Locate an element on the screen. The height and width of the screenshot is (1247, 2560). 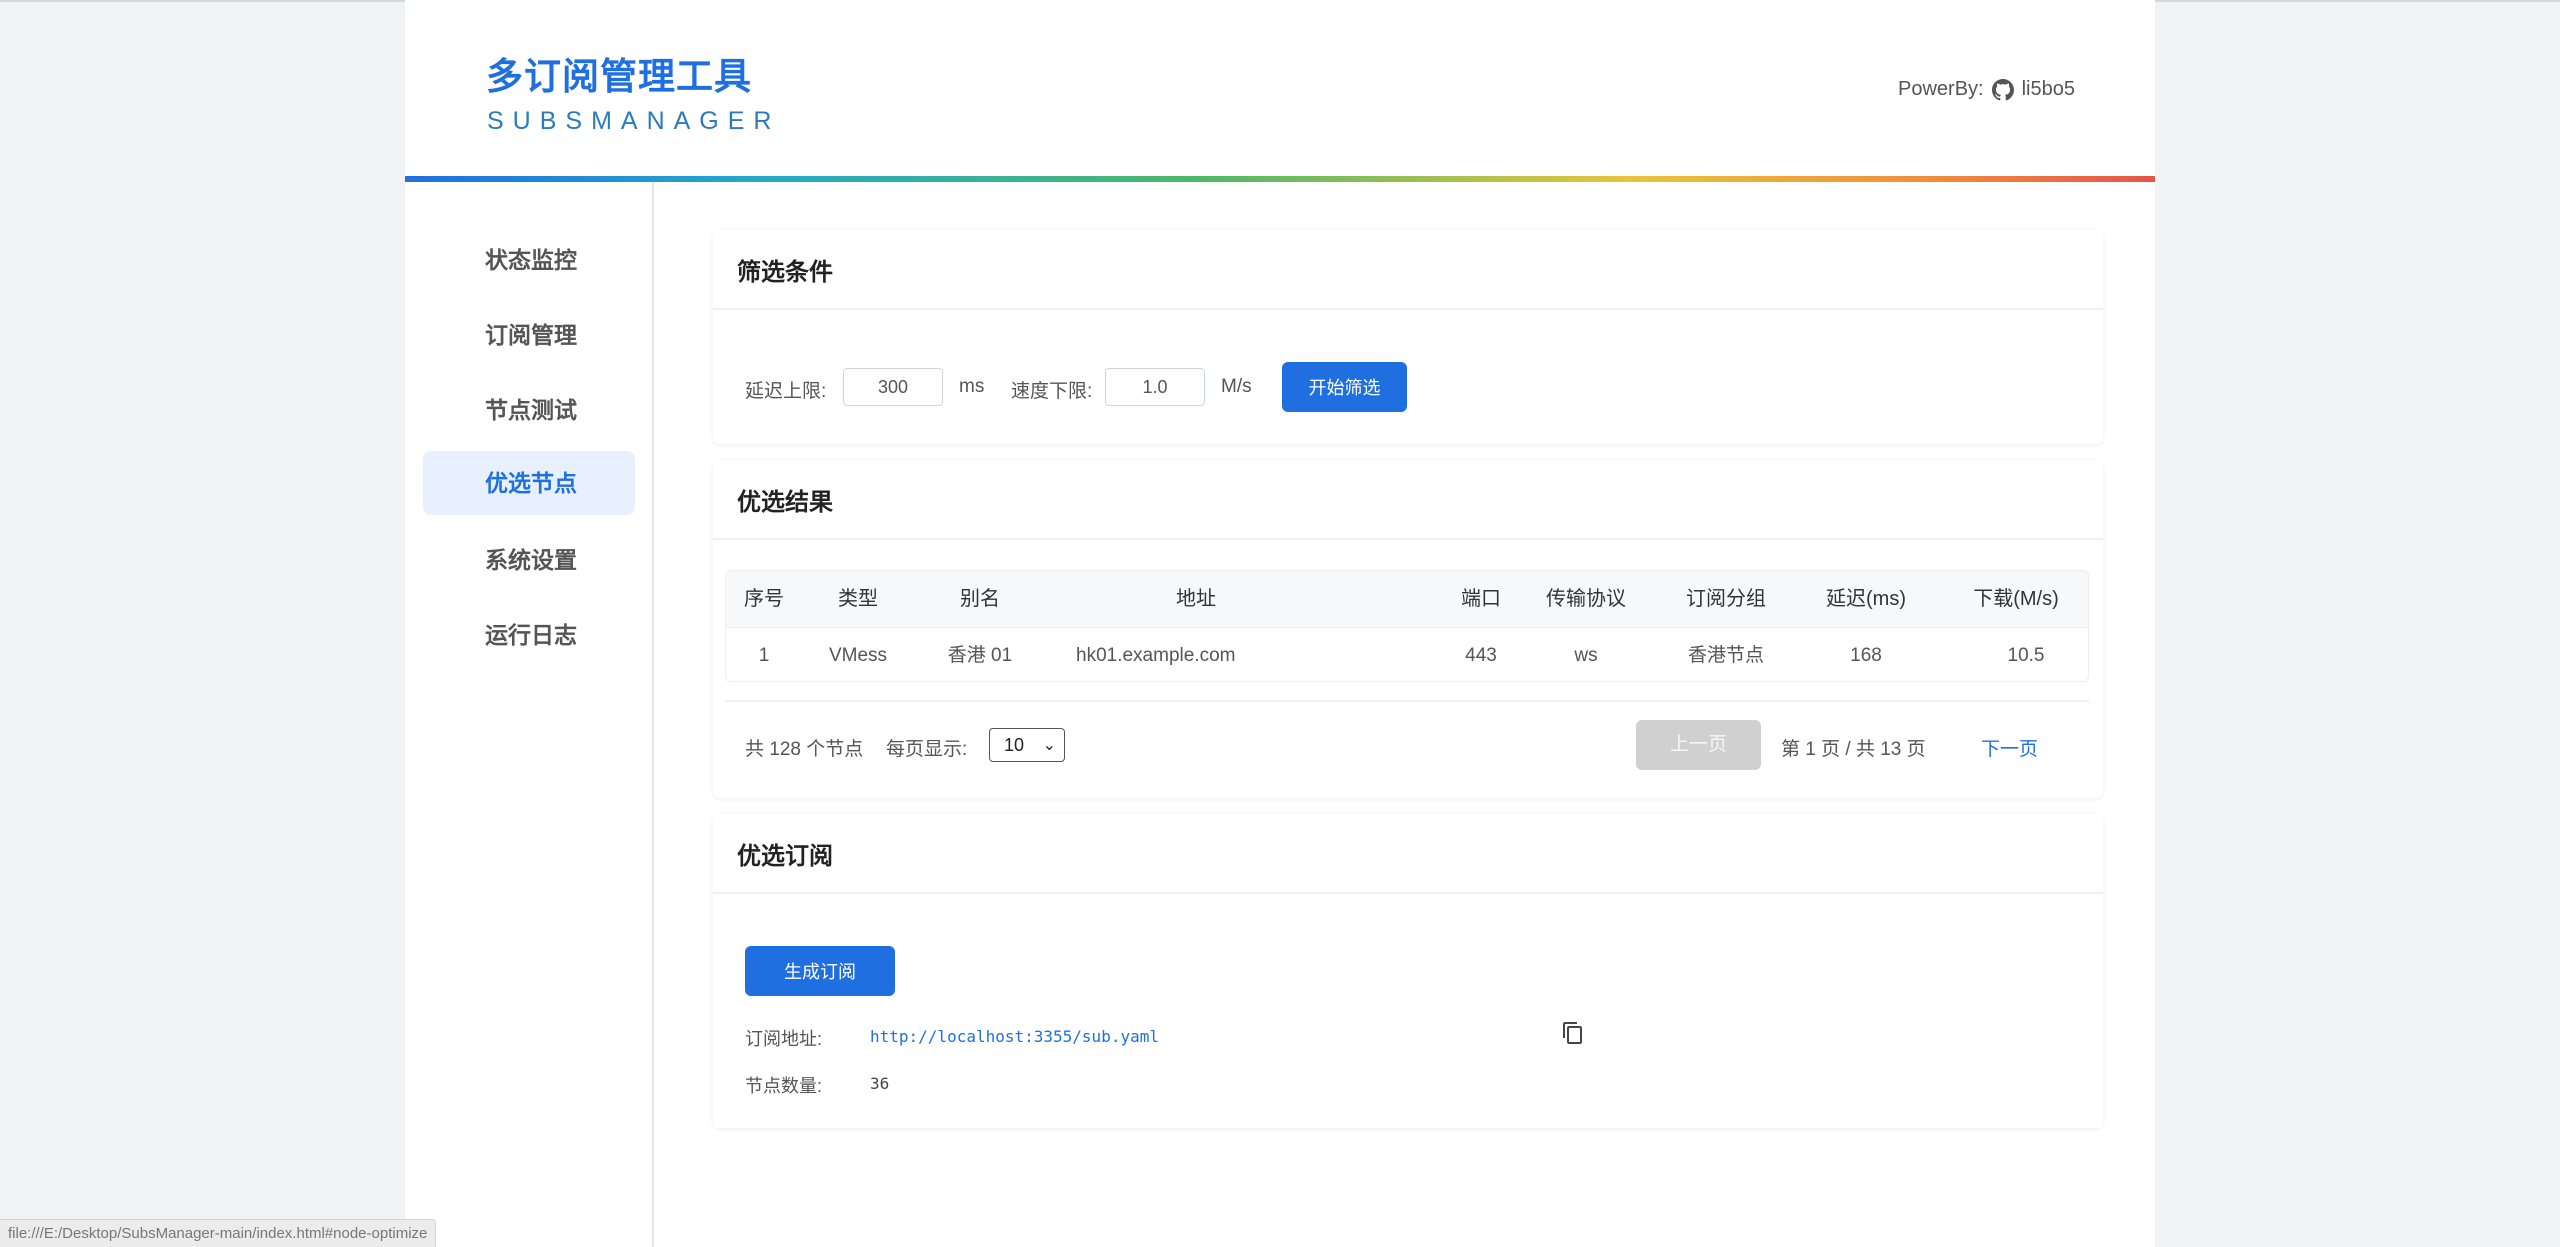
per-page-select: 10 ⌄ is located at coordinates (1027, 745).